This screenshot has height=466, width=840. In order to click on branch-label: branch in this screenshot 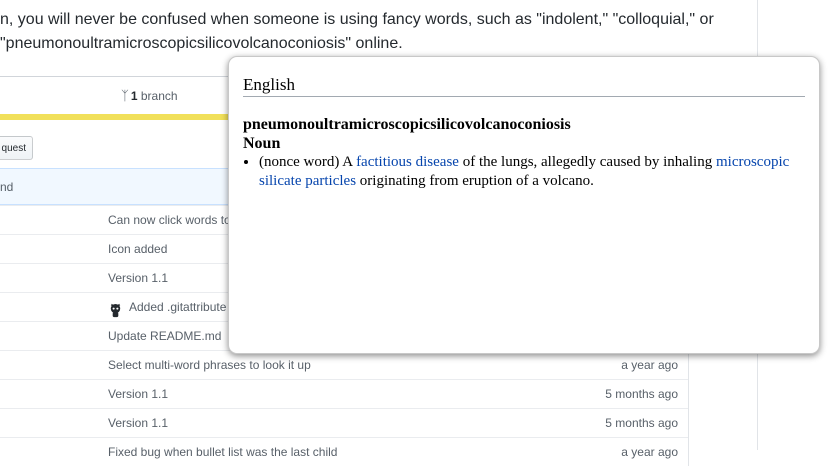, I will do `click(159, 96)`.